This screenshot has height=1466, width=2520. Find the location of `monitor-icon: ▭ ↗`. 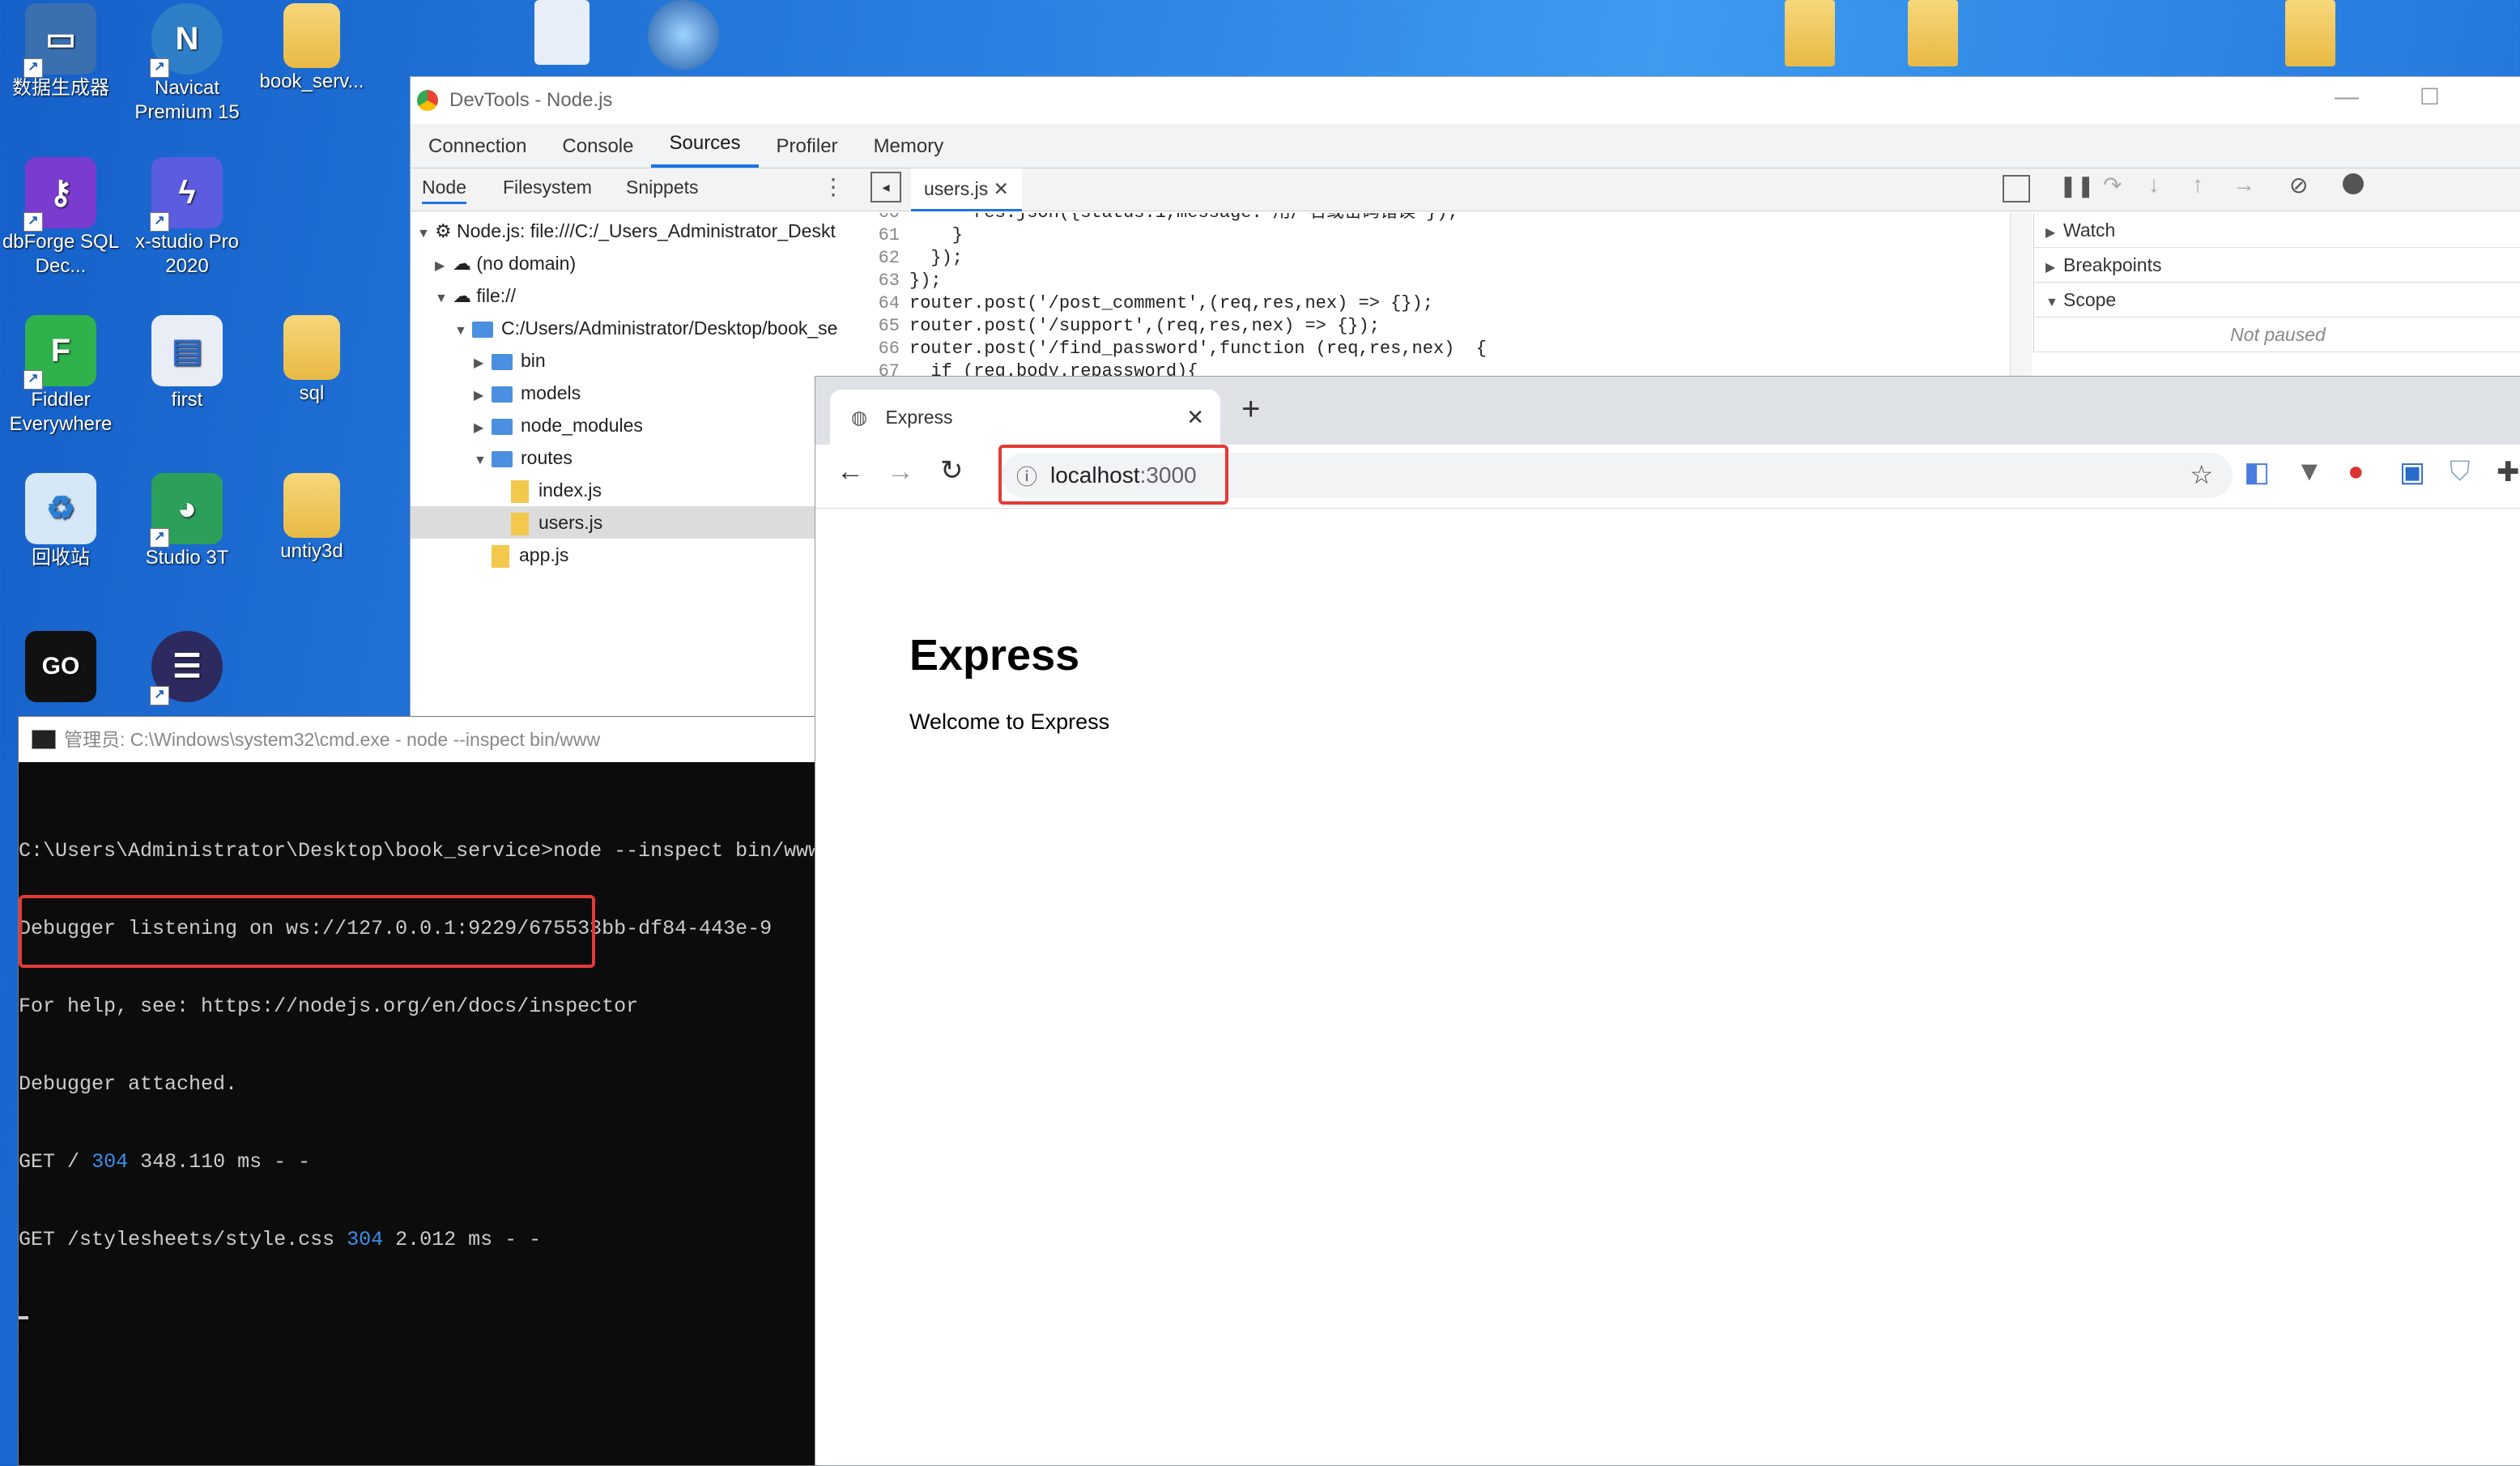

monitor-icon: ▭ ↗ is located at coordinates (59, 40).